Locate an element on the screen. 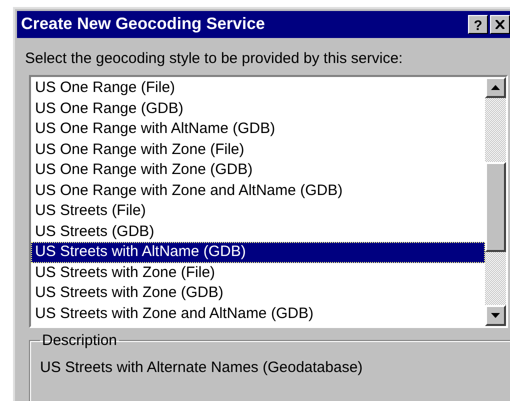 The width and height of the screenshot is (510, 401). list-item: US One Range with Zone and AltName (GDB) is located at coordinates (258, 190).